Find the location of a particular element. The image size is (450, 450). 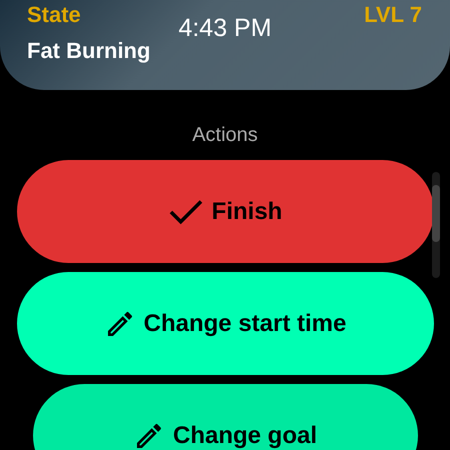

clock-time: 4:43 PM is located at coordinates (225, 28).